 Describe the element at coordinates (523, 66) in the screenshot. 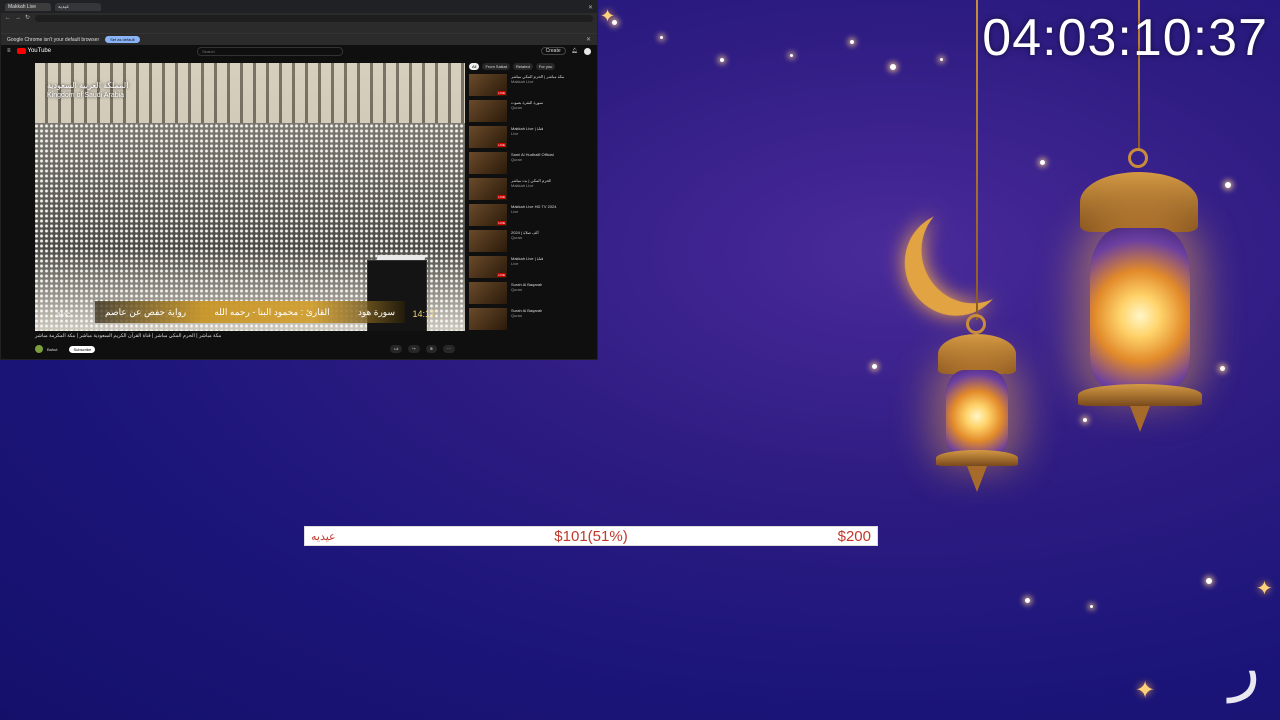

I see `chip-related: Related` at that location.